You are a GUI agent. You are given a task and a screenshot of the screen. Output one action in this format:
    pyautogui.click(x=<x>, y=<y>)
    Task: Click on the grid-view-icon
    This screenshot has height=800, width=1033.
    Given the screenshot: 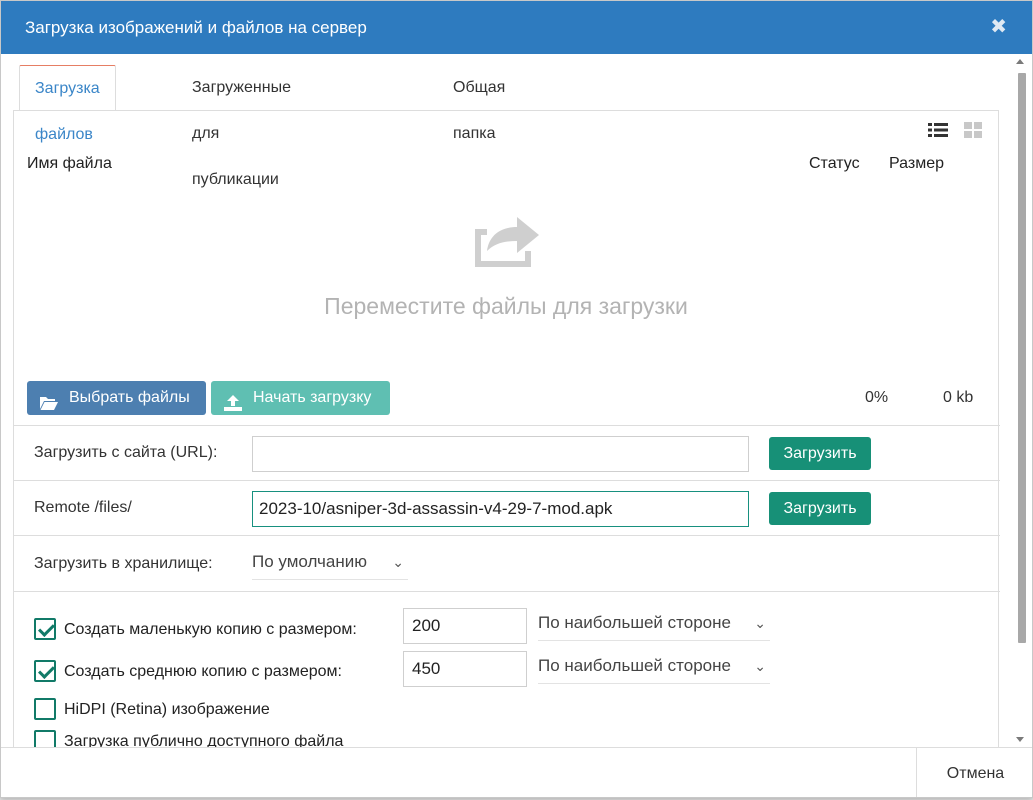 What is the action you would take?
    pyautogui.click(x=974, y=129)
    